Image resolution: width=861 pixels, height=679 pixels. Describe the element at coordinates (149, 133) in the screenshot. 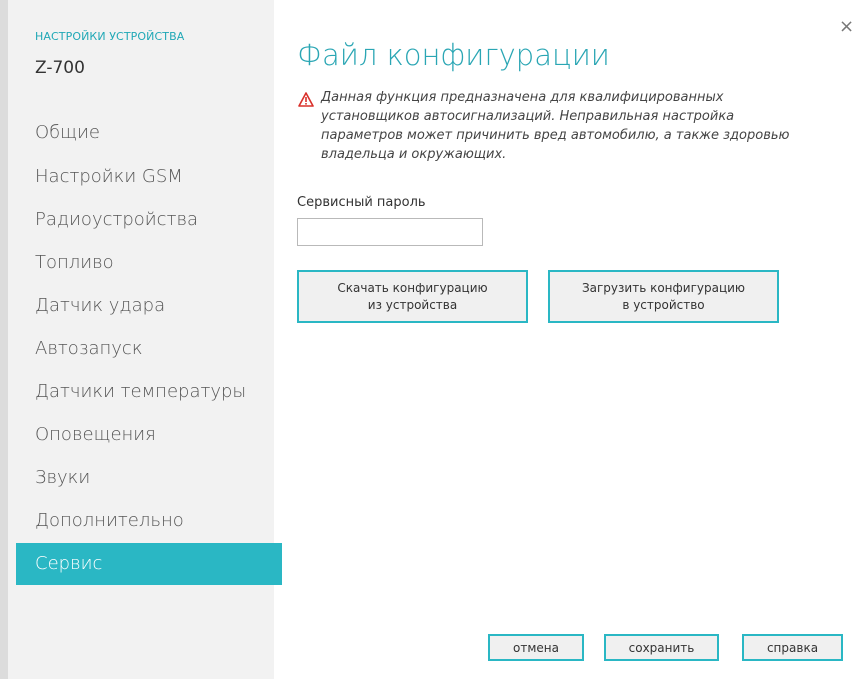

I see `sidebar-item-general: Общие` at that location.